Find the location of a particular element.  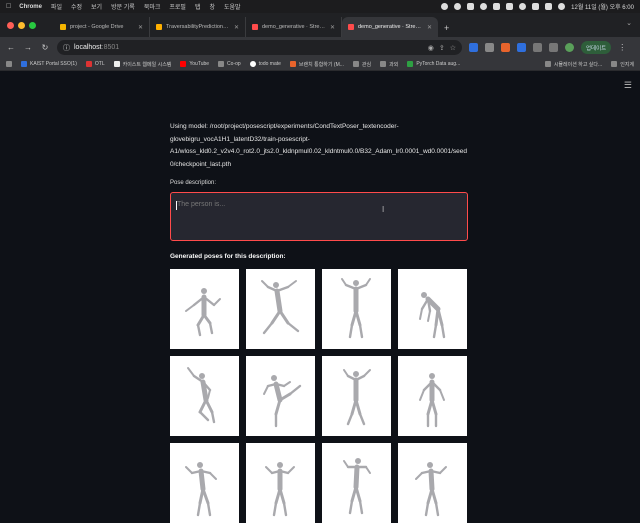

site-info-icon: ⓘ is located at coordinates (66, 48).